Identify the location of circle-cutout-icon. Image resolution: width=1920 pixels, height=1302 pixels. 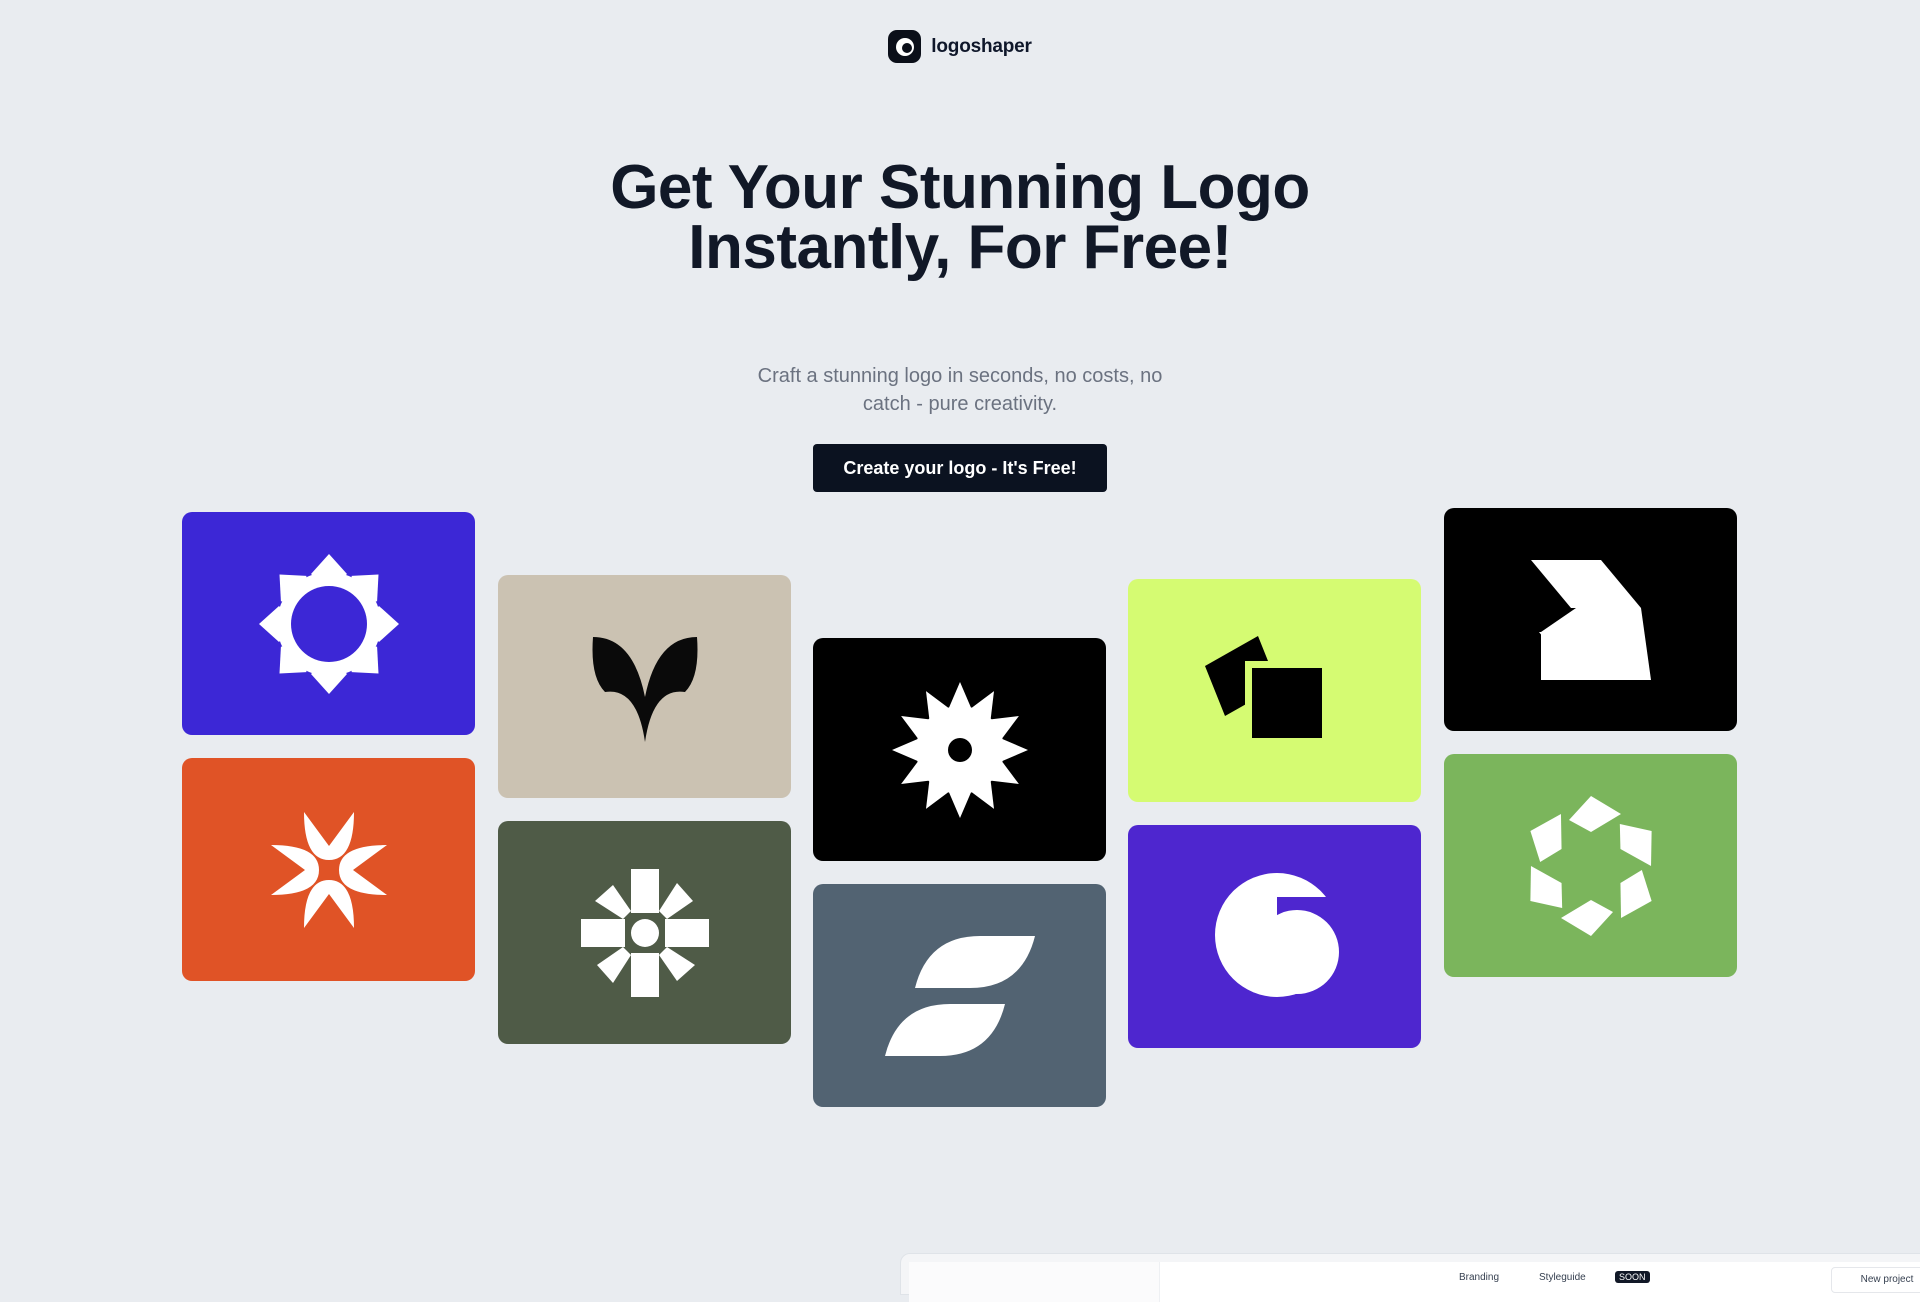
(1280, 934).